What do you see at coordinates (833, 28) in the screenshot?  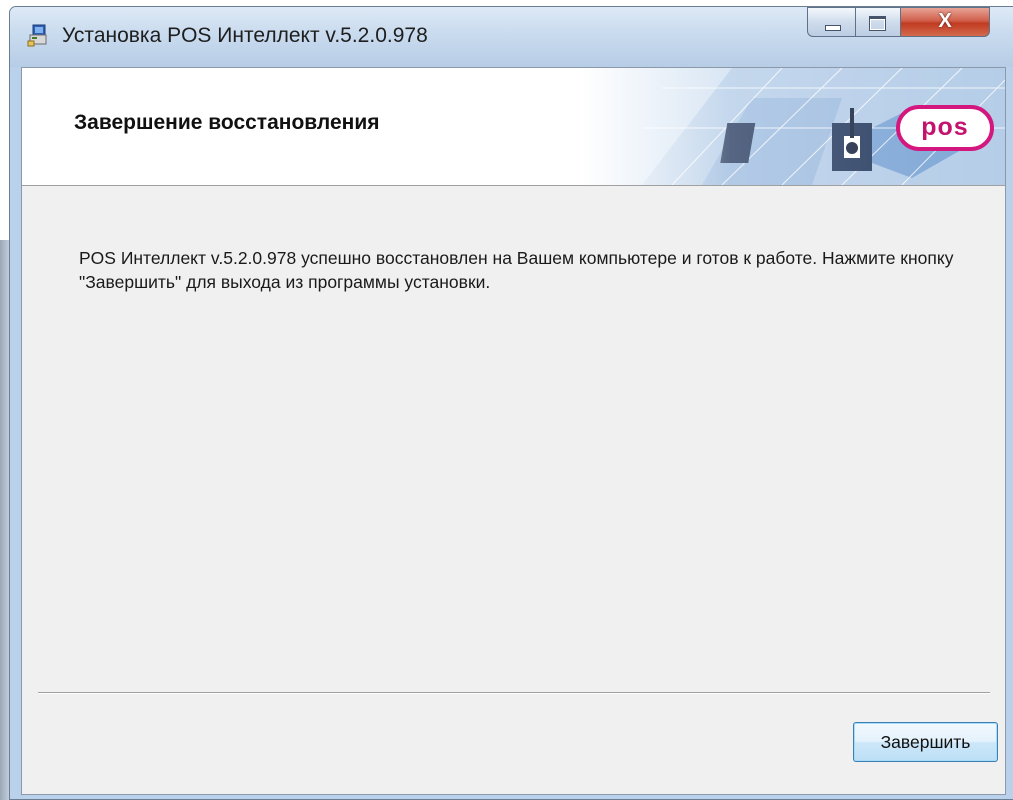 I see `minimize-icon` at bounding box center [833, 28].